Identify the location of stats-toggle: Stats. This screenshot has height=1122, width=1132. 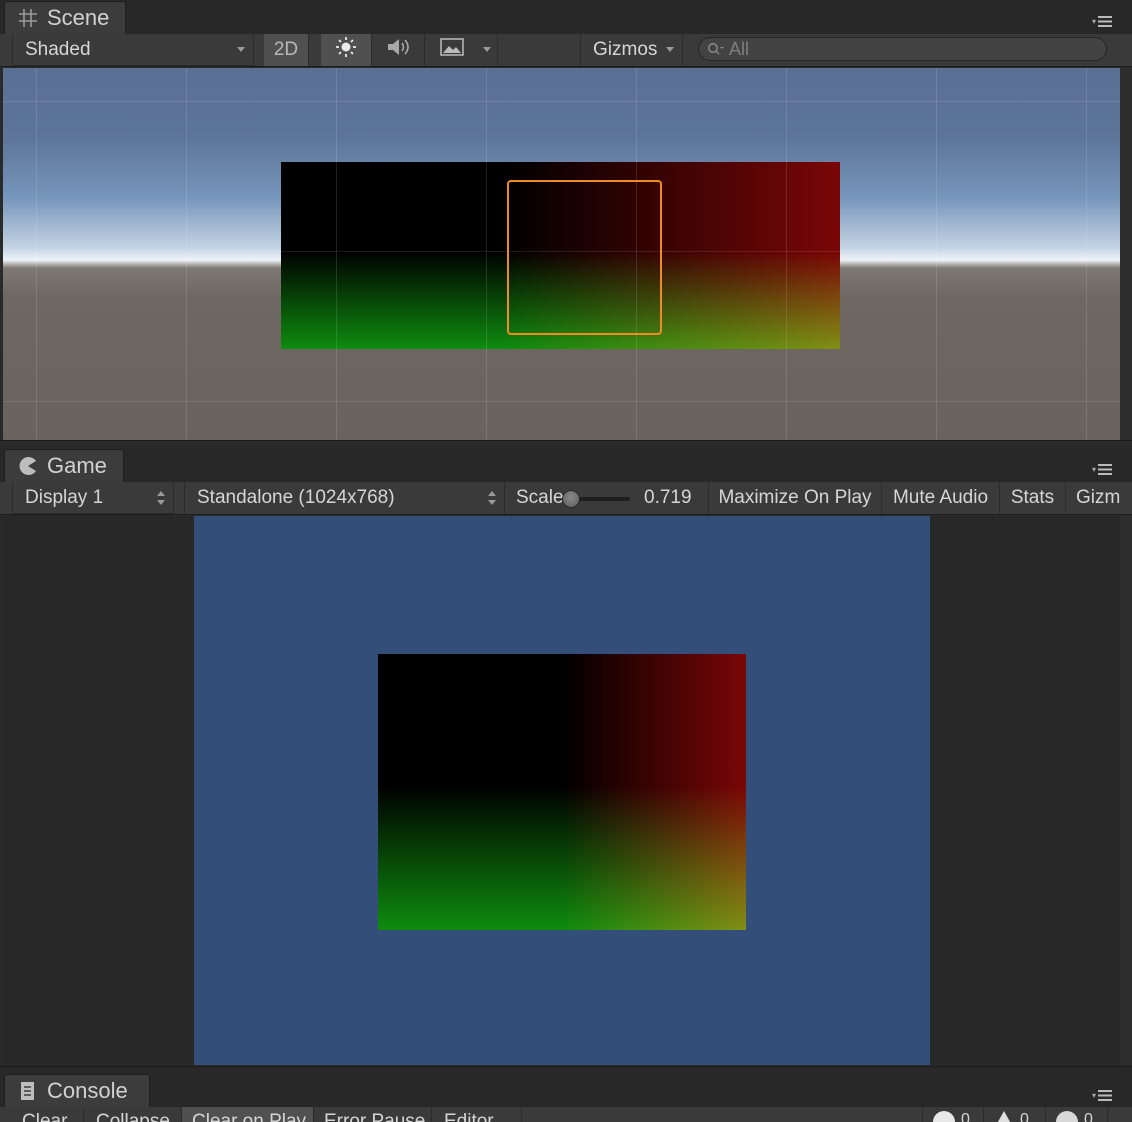
(1033, 498).